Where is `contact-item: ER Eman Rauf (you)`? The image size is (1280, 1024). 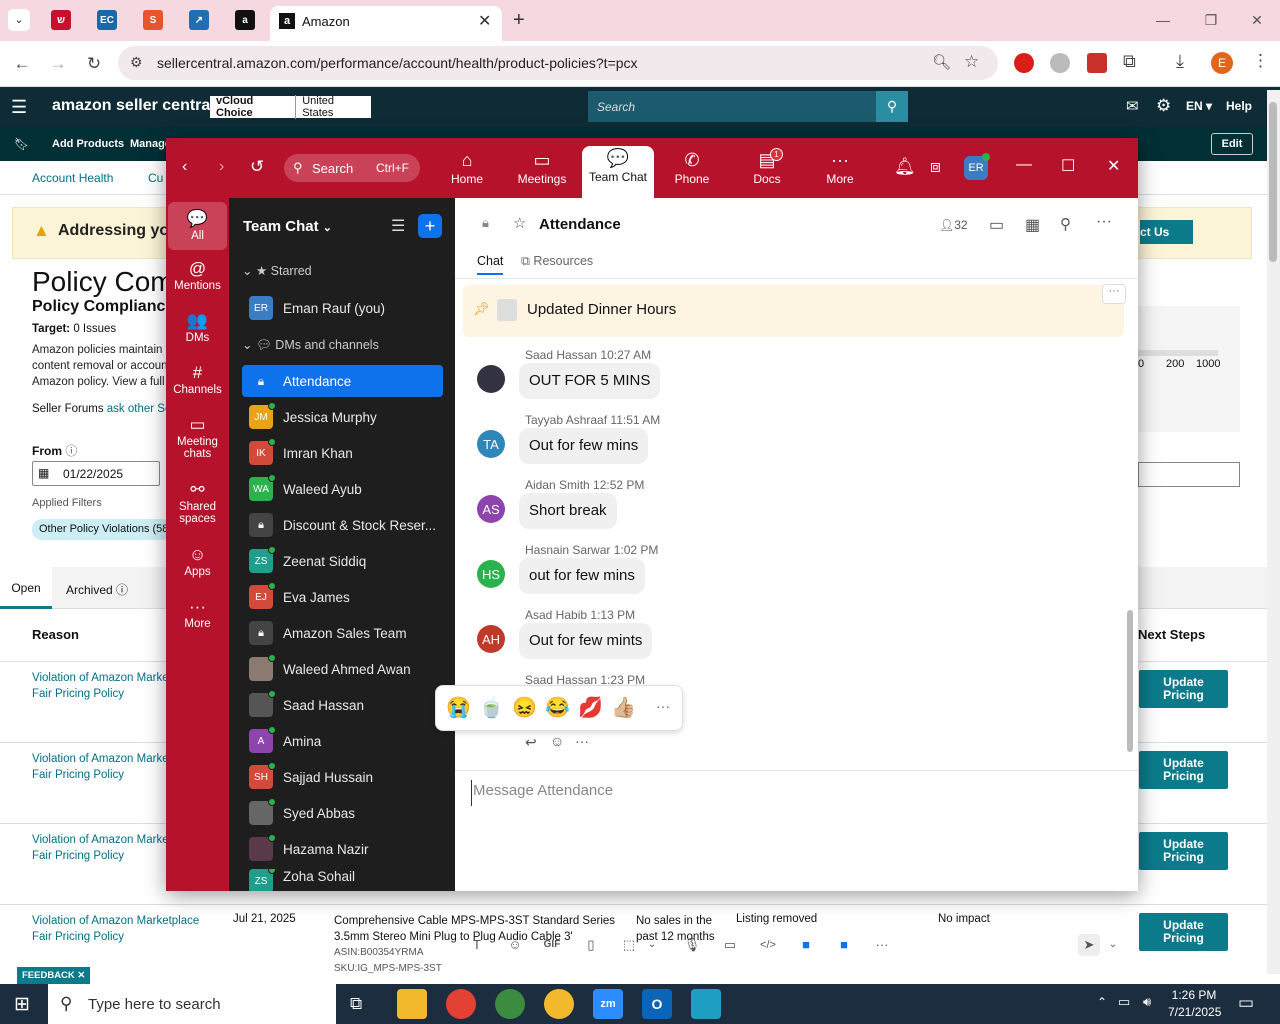 contact-item: ER Eman Rauf (you) is located at coordinates (342, 308).